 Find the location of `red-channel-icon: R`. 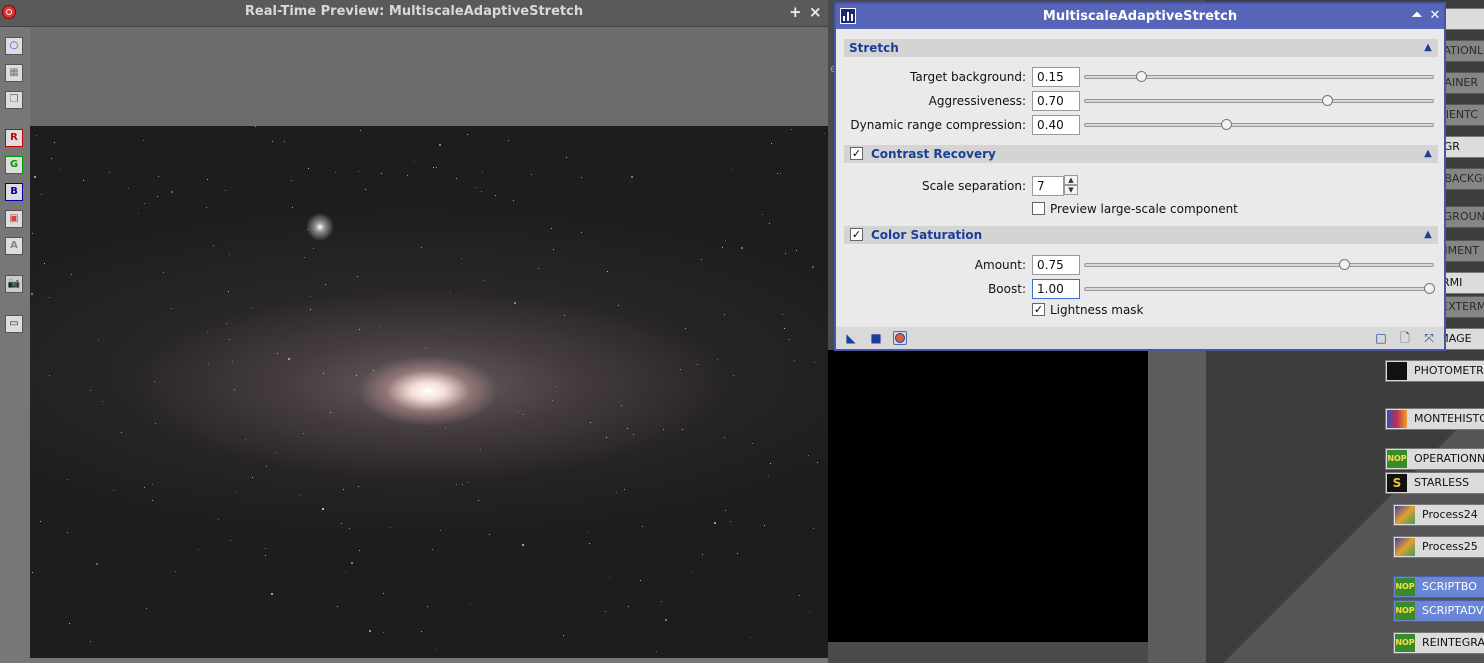

red-channel-icon: R is located at coordinates (14, 138).